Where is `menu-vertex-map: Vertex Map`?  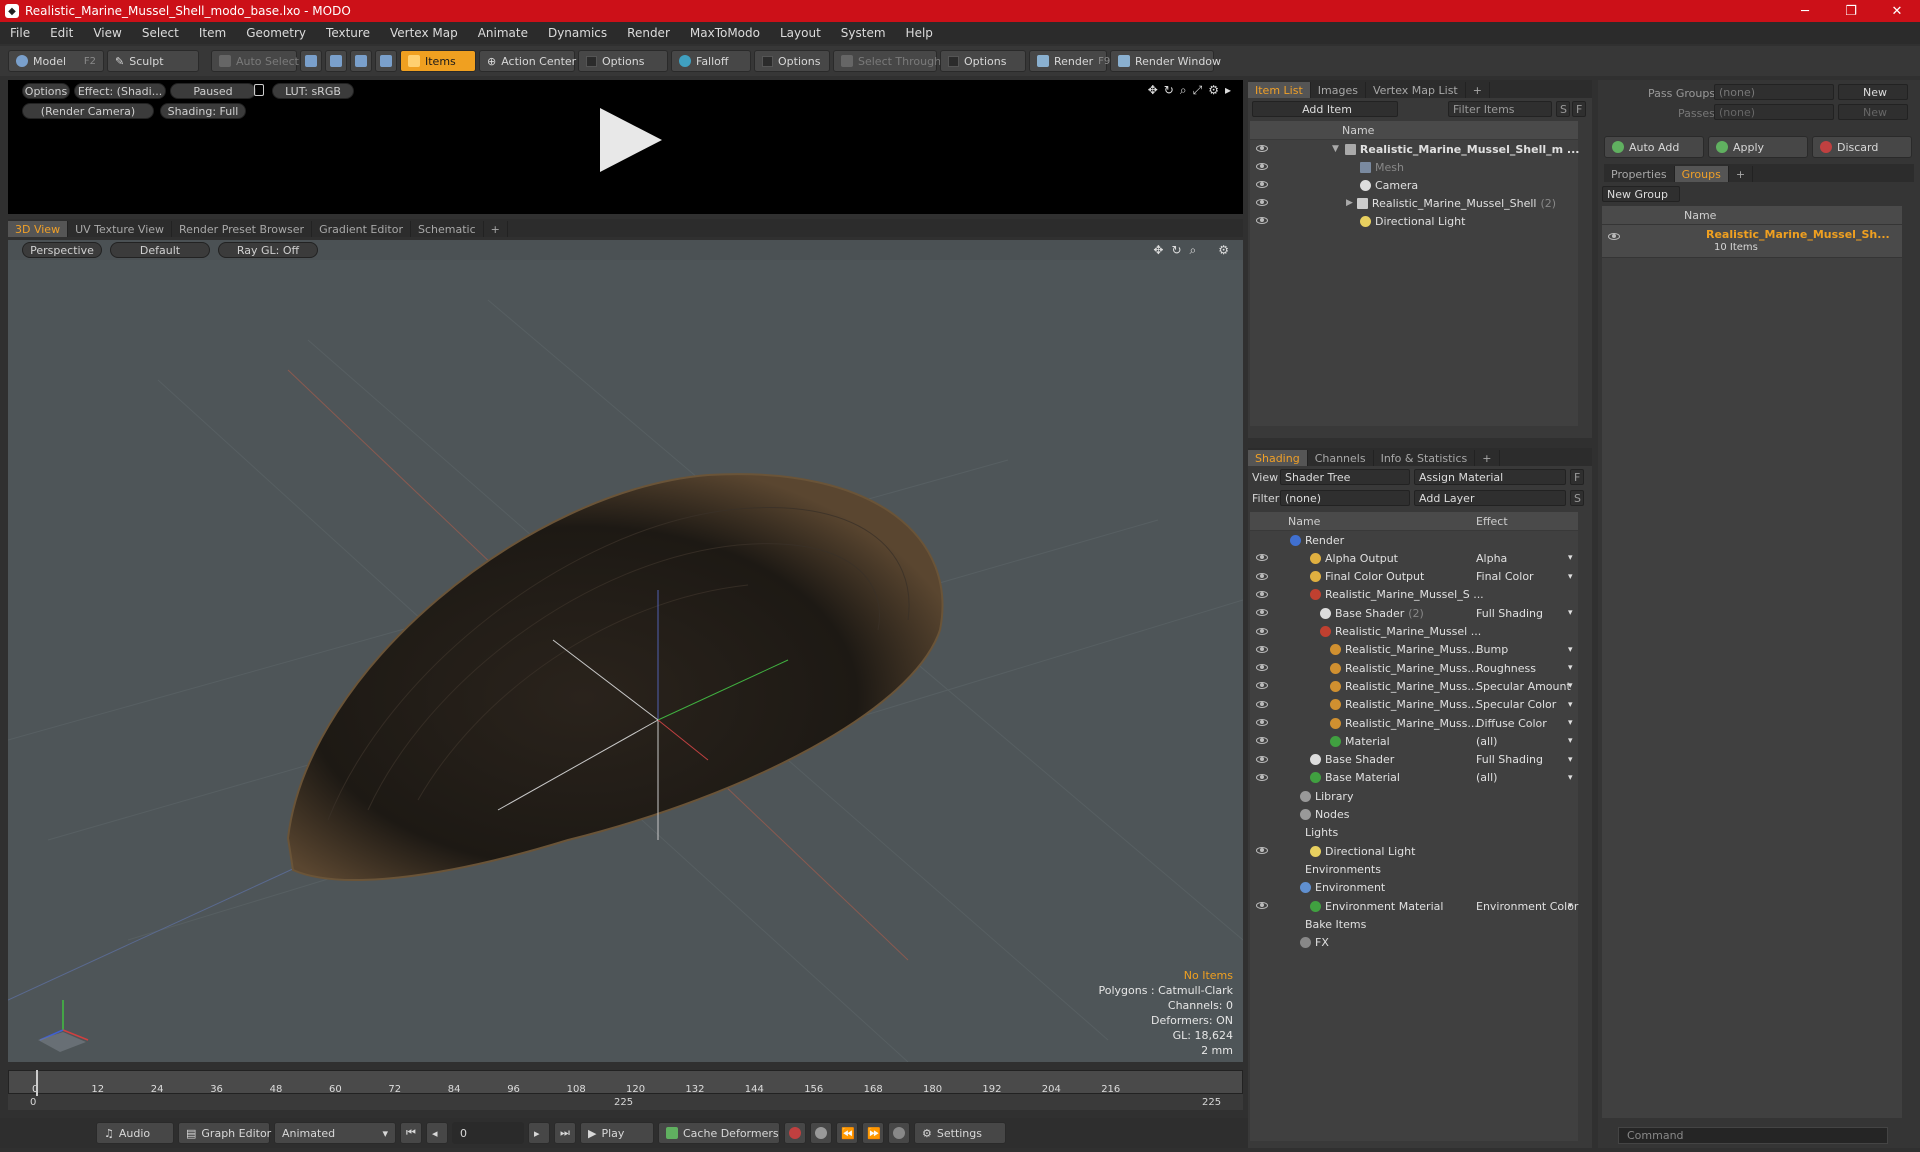 menu-vertex-map: Vertex Map is located at coordinates (424, 33).